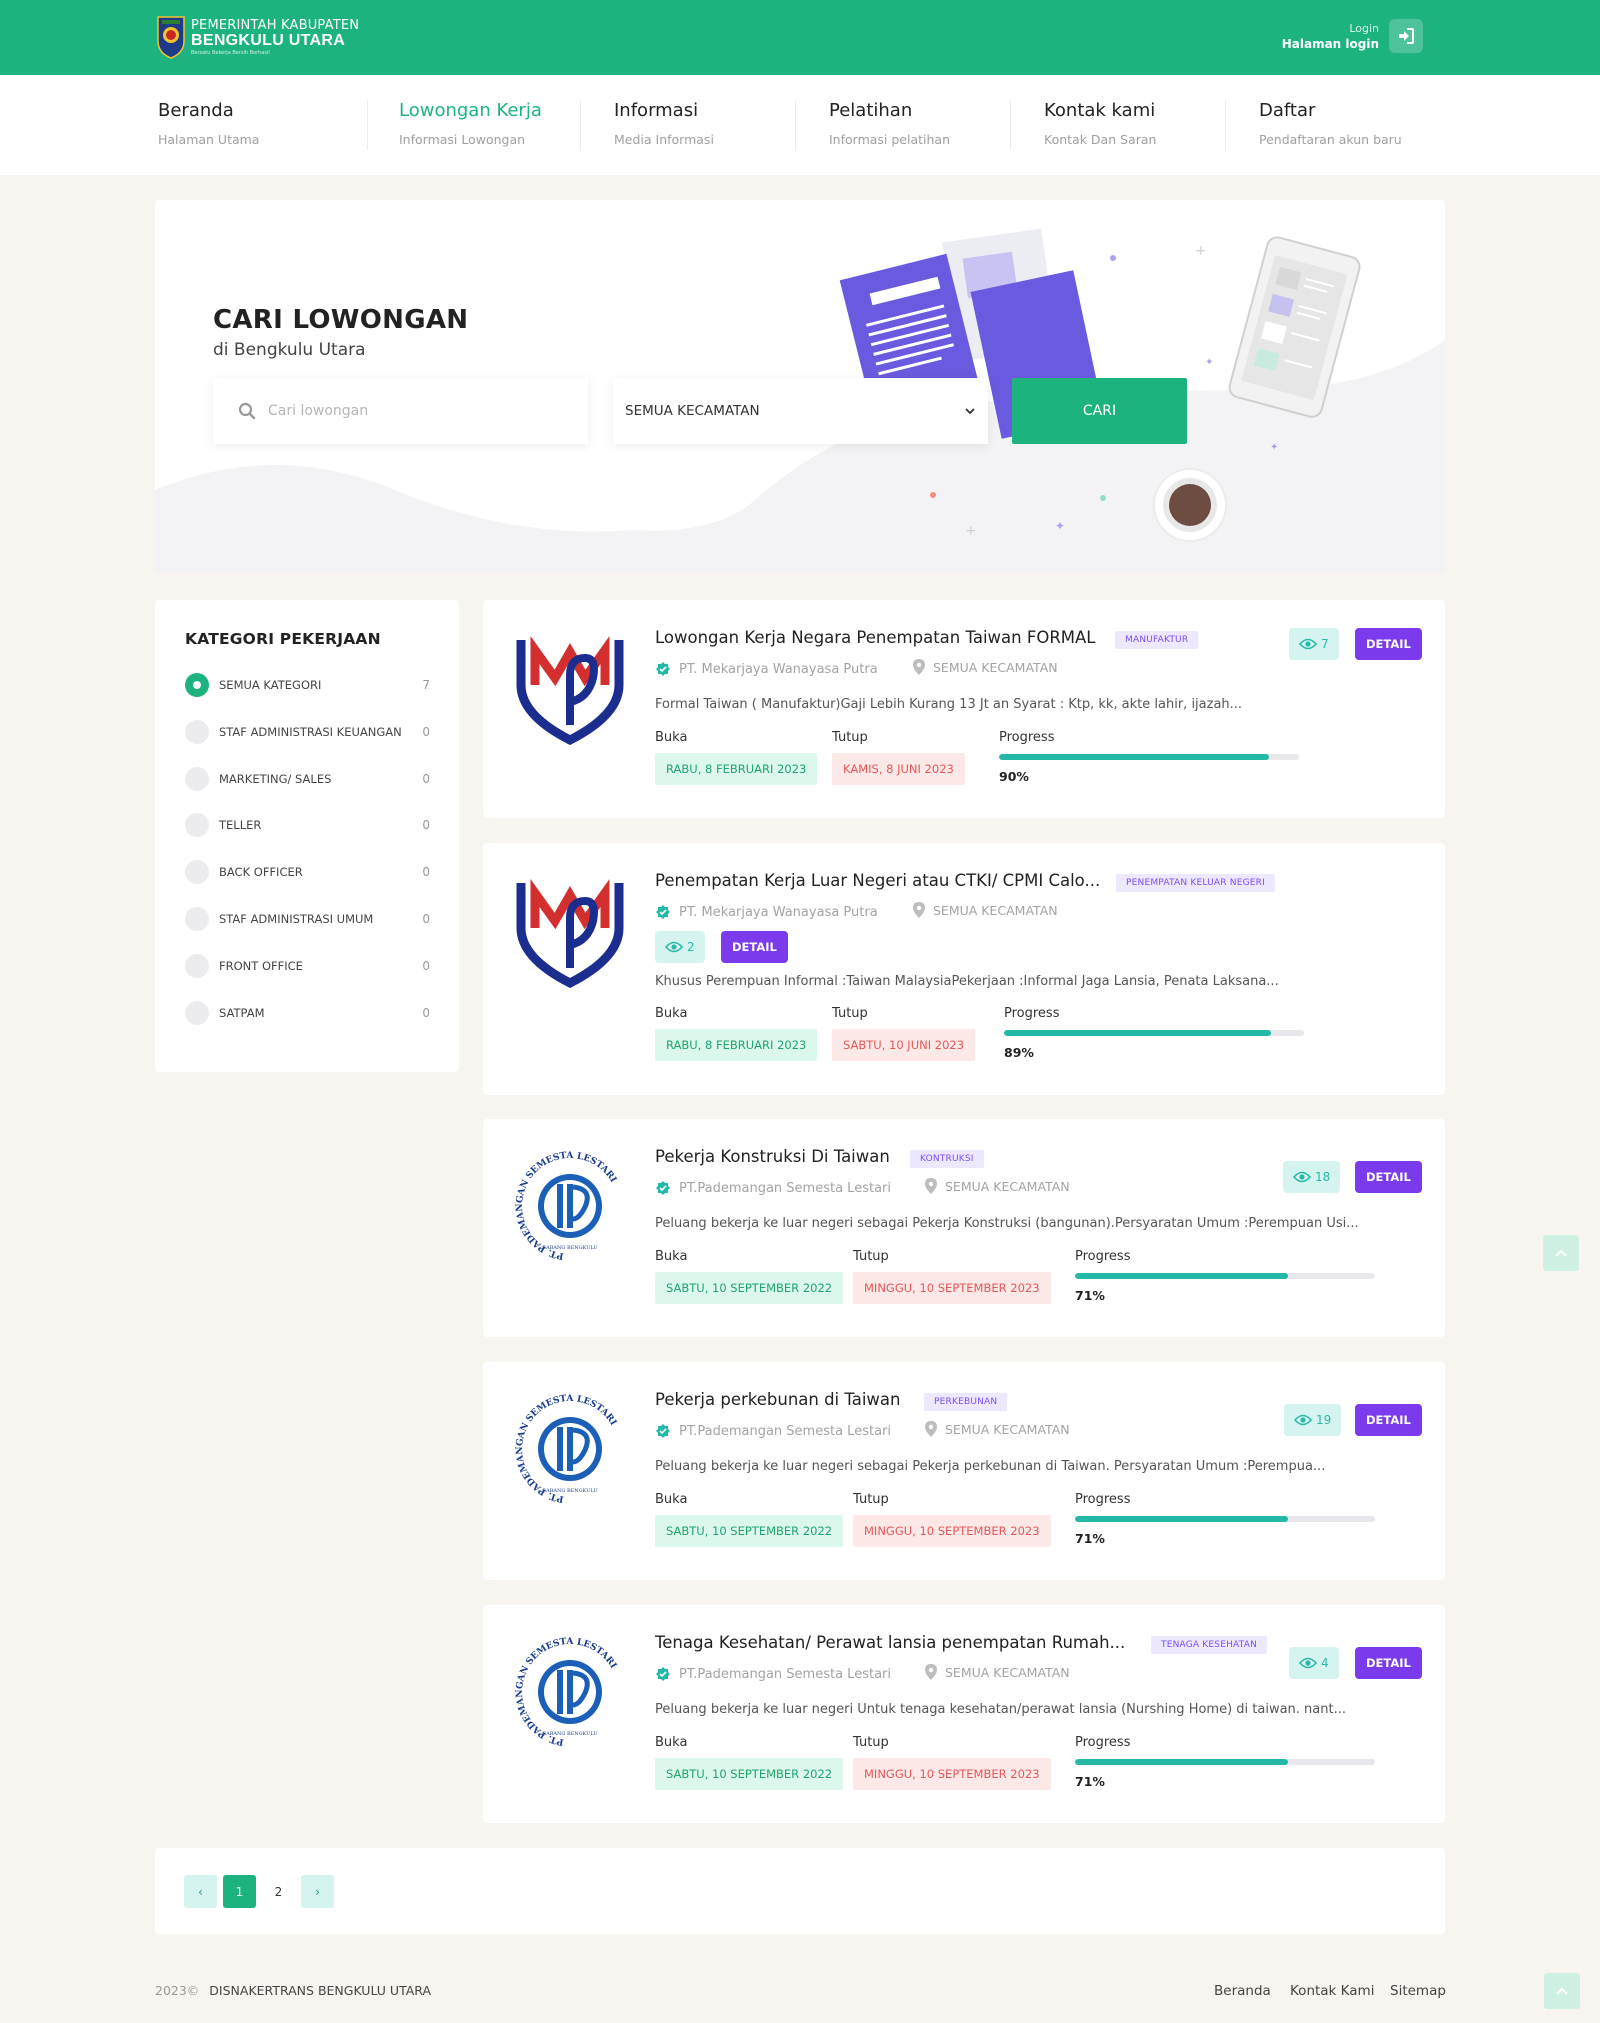 The image size is (1600, 2023). What do you see at coordinates (239, 1891) in the screenshot?
I see `pagination-page-1: 1` at bounding box center [239, 1891].